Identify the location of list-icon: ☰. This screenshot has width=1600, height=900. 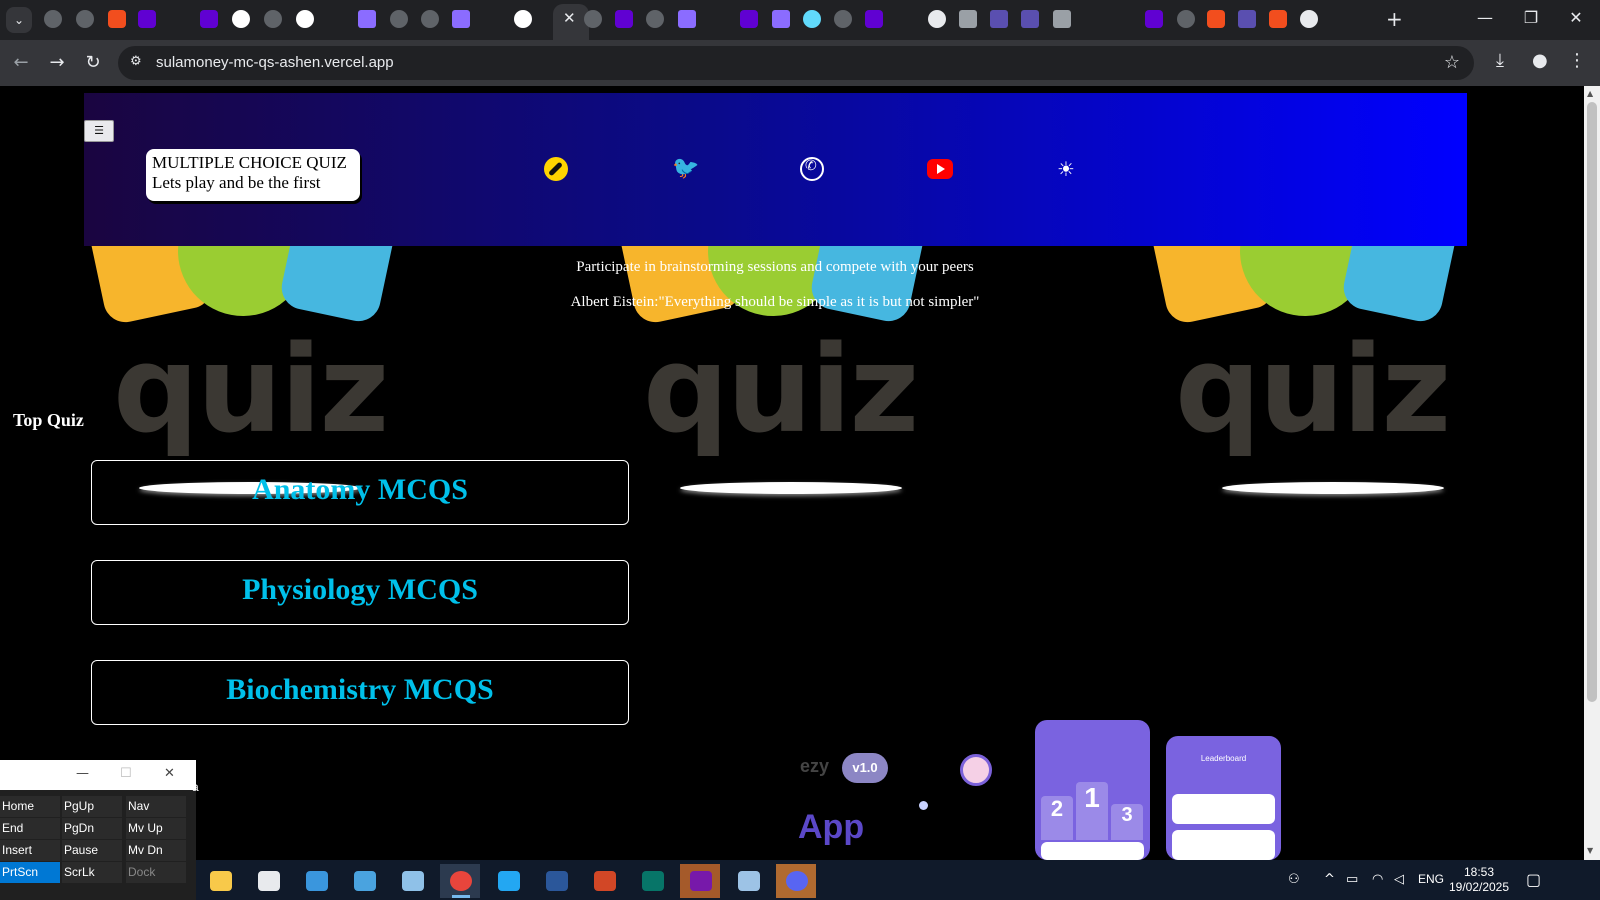
(99, 131).